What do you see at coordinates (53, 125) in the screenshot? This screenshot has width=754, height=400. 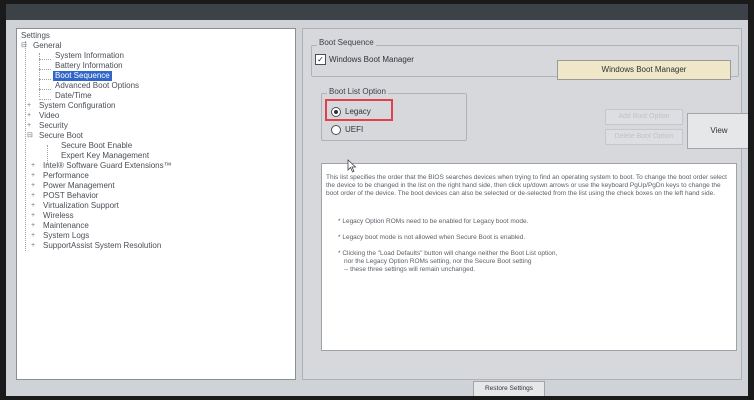 I see `tree-item-label: Security` at bounding box center [53, 125].